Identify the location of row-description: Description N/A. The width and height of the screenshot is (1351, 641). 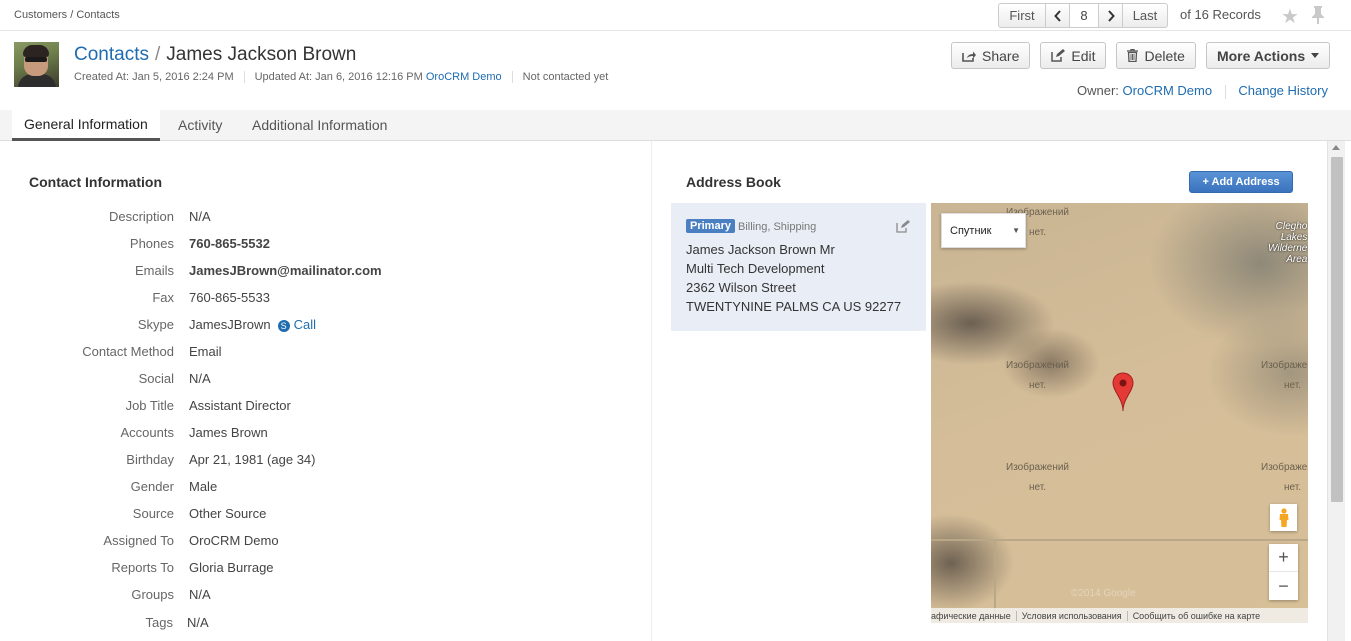
(159, 216).